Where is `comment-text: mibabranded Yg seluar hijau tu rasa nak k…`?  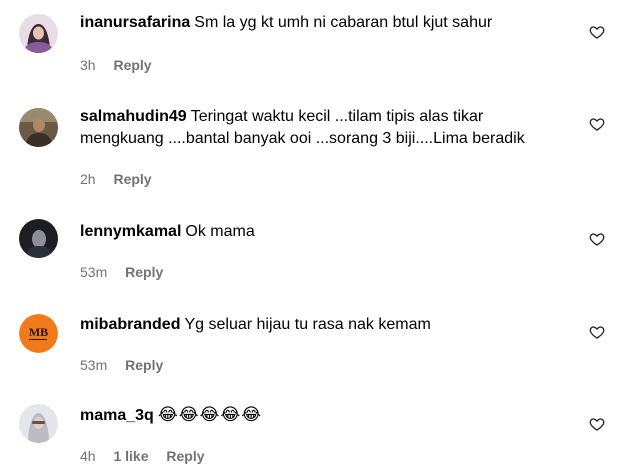
comment-text: mibabranded Yg seluar hijau tu rasa nak k… is located at coordinates (324, 325).